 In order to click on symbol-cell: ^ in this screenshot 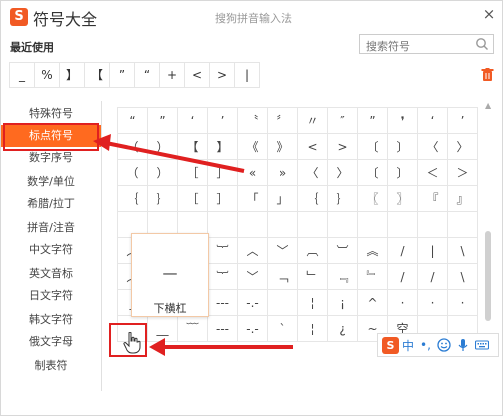, I will do `click(372, 302)`.